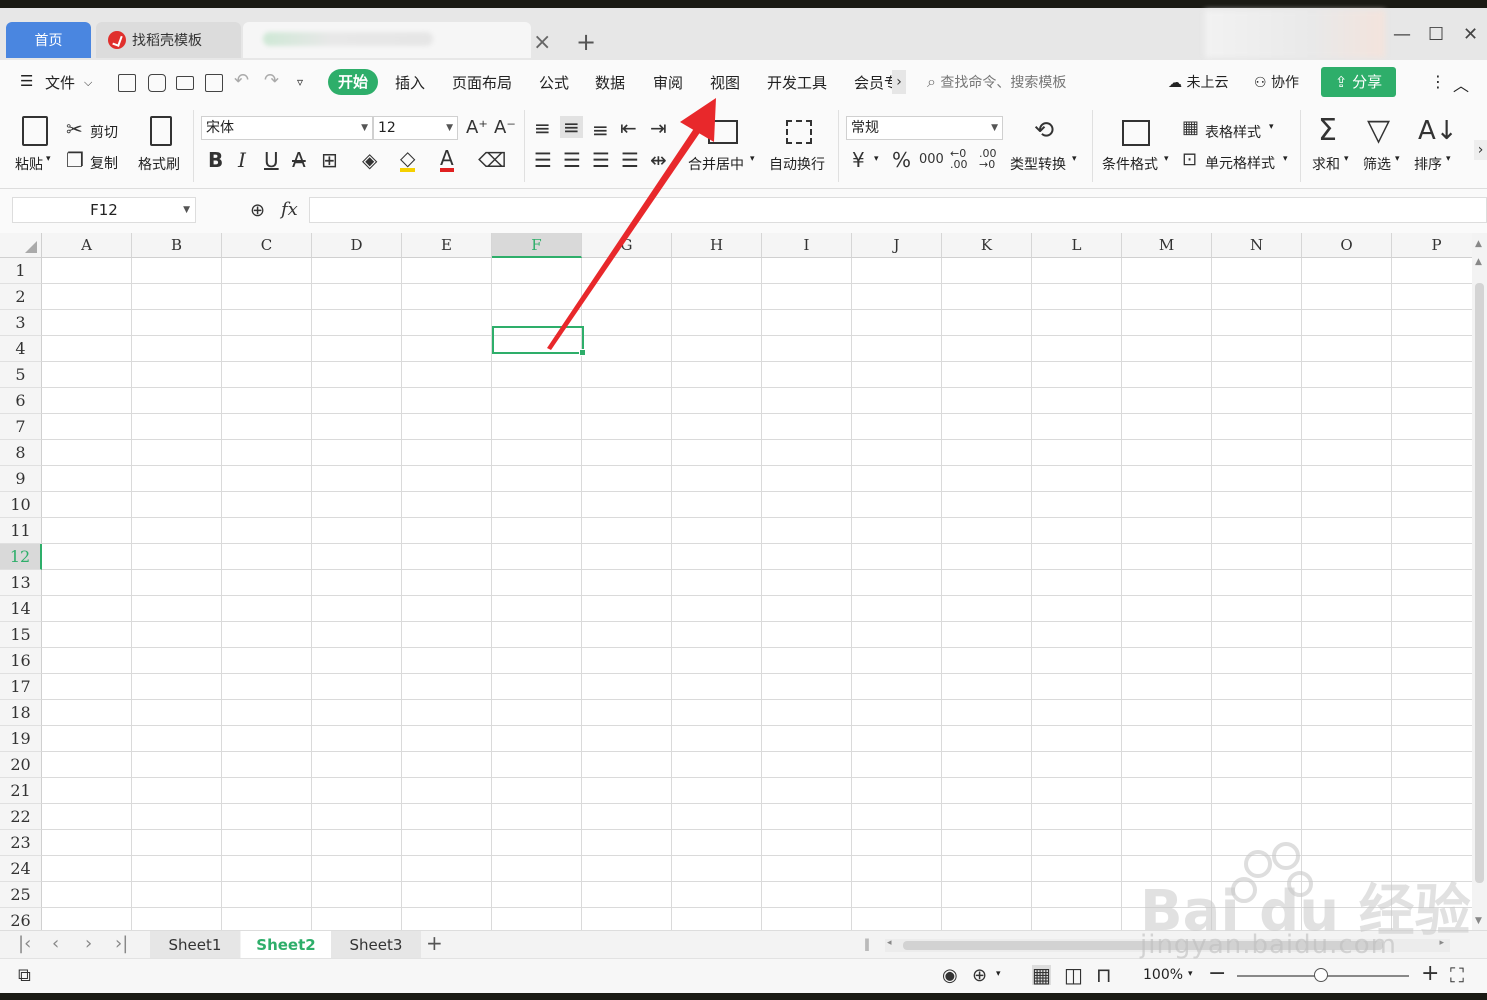 The image size is (1487, 1000). I want to click on column-header-e: E, so click(447, 245).